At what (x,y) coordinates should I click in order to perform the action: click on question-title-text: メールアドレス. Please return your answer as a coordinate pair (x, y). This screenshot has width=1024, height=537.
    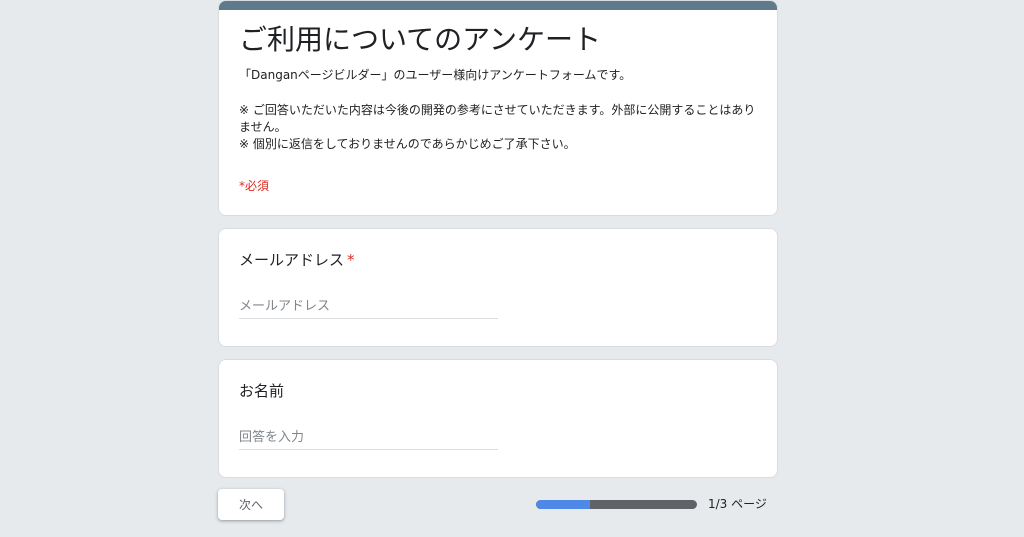
    Looking at the image, I should click on (292, 260).